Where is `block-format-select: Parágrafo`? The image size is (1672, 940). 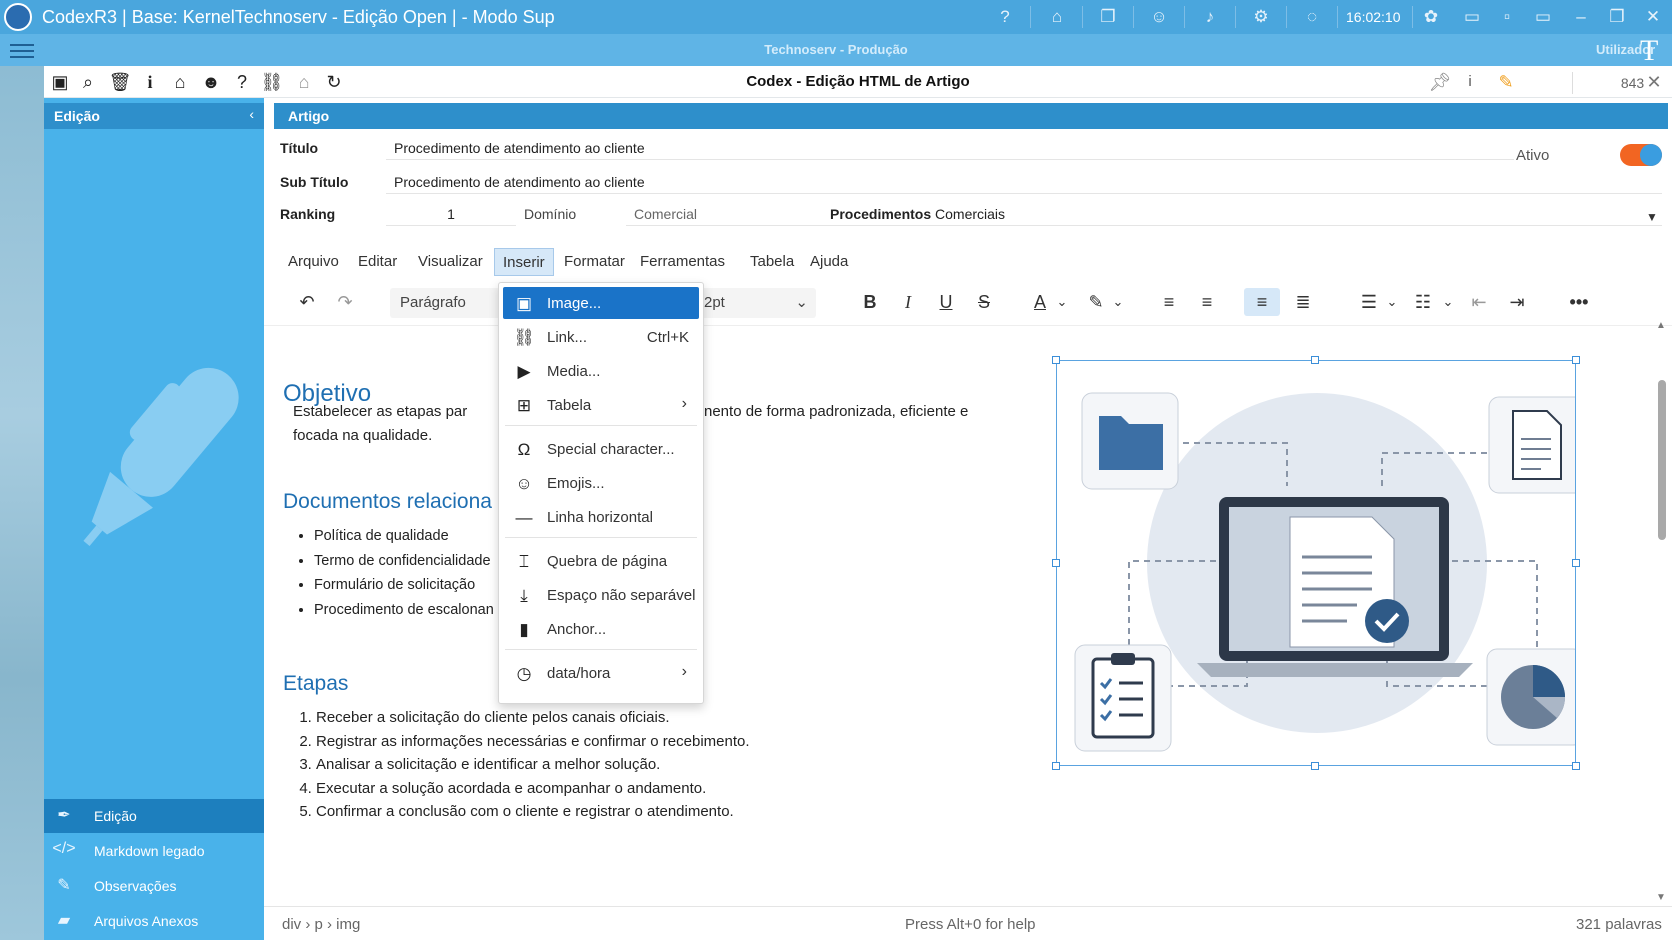
block-format-select: Parágrafo is located at coordinates (445, 303).